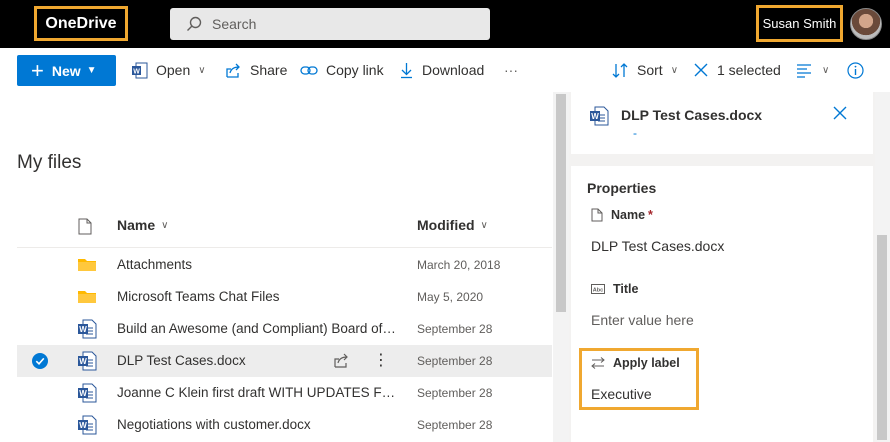 This screenshot has width=890, height=442. I want to click on copy-link-button: Copy link, so click(342, 70).